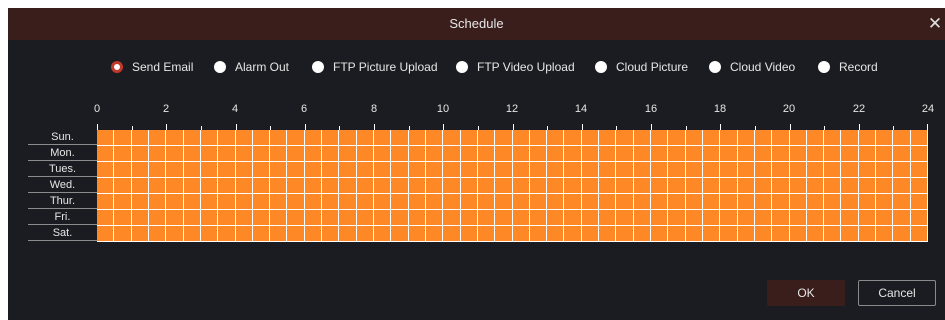 This screenshot has height=320, width=945. What do you see at coordinates (117, 67) in the screenshot?
I see `radio-checked-icon` at bounding box center [117, 67].